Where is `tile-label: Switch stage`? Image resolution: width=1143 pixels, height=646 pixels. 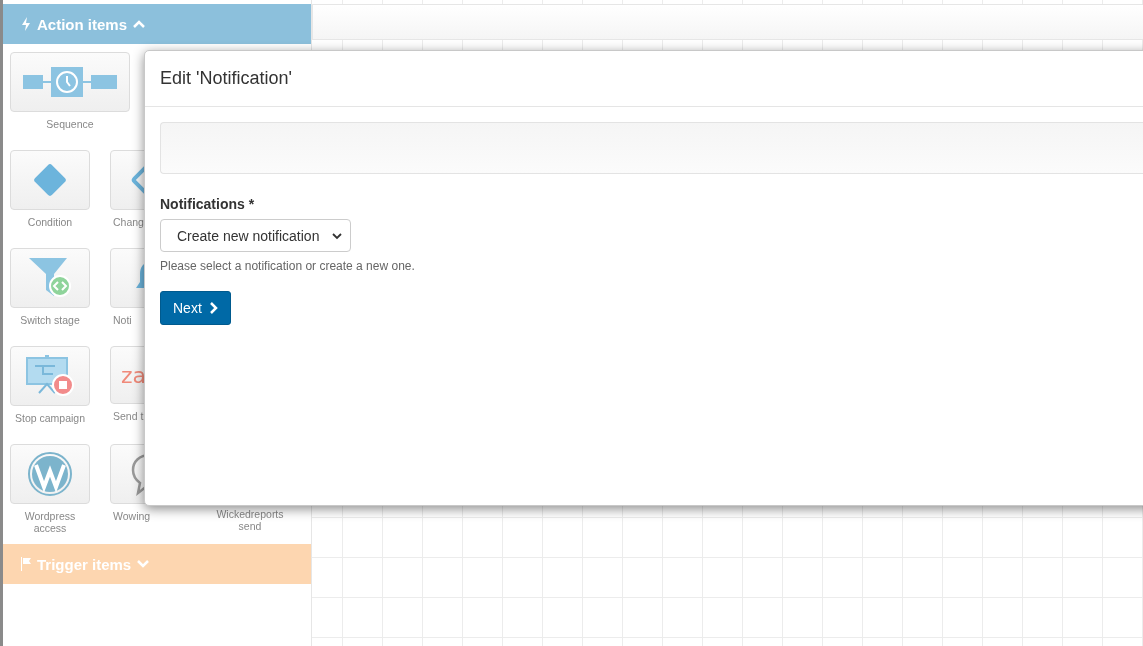
tile-label: Switch stage is located at coordinates (50, 320).